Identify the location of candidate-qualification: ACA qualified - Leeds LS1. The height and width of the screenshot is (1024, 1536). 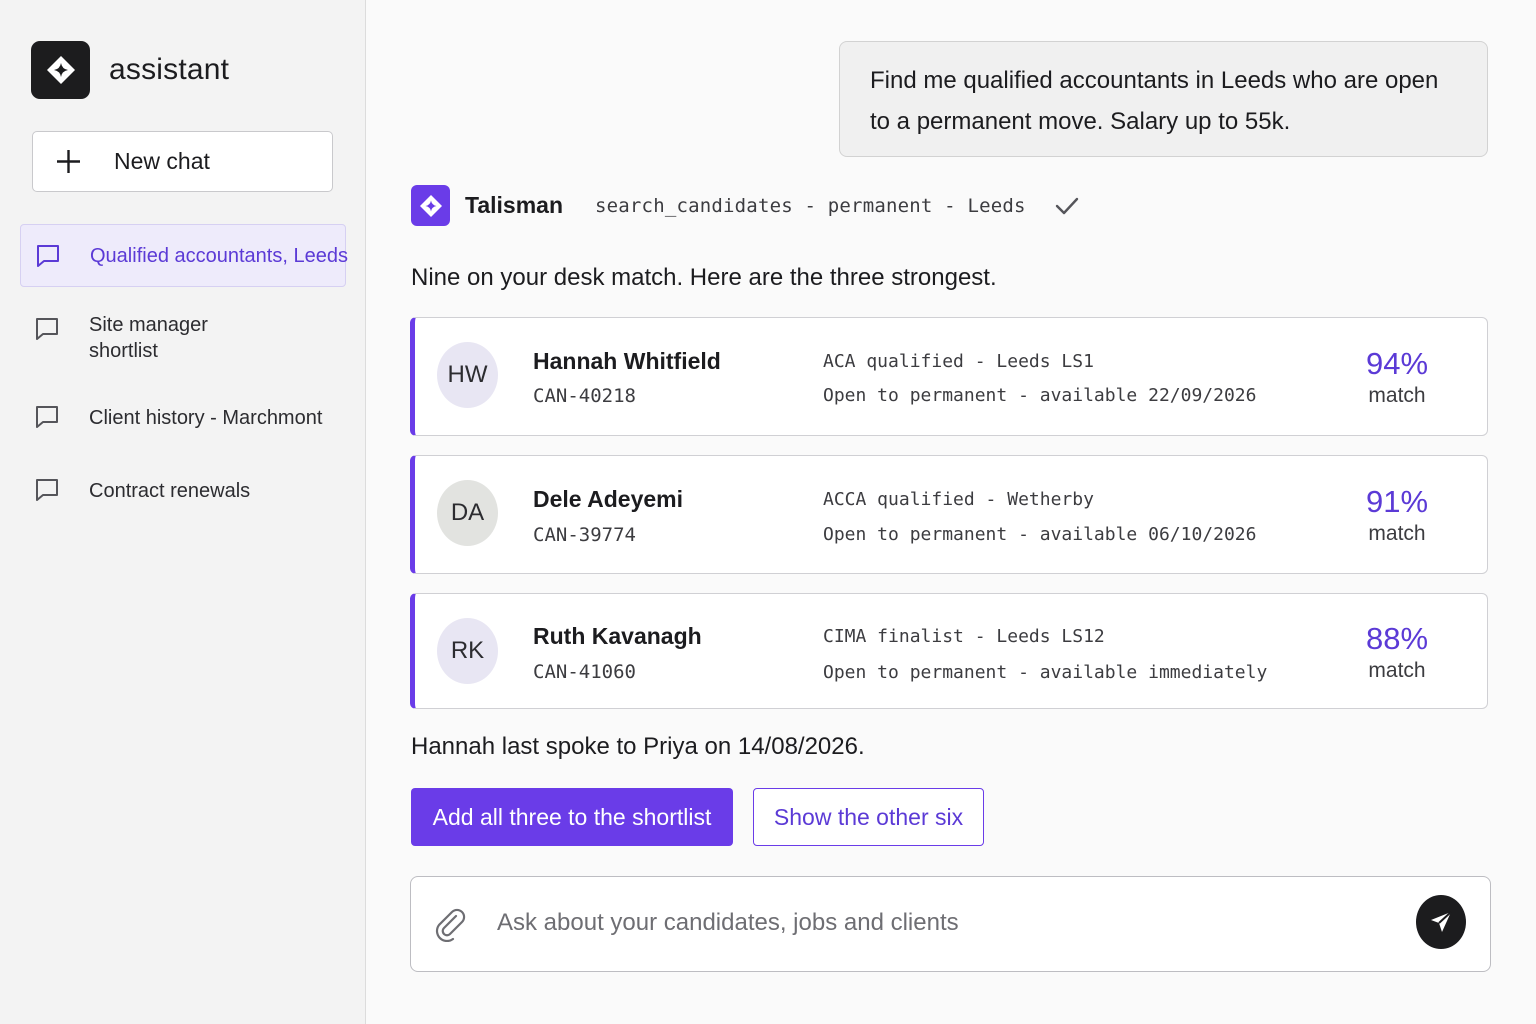
(958, 361).